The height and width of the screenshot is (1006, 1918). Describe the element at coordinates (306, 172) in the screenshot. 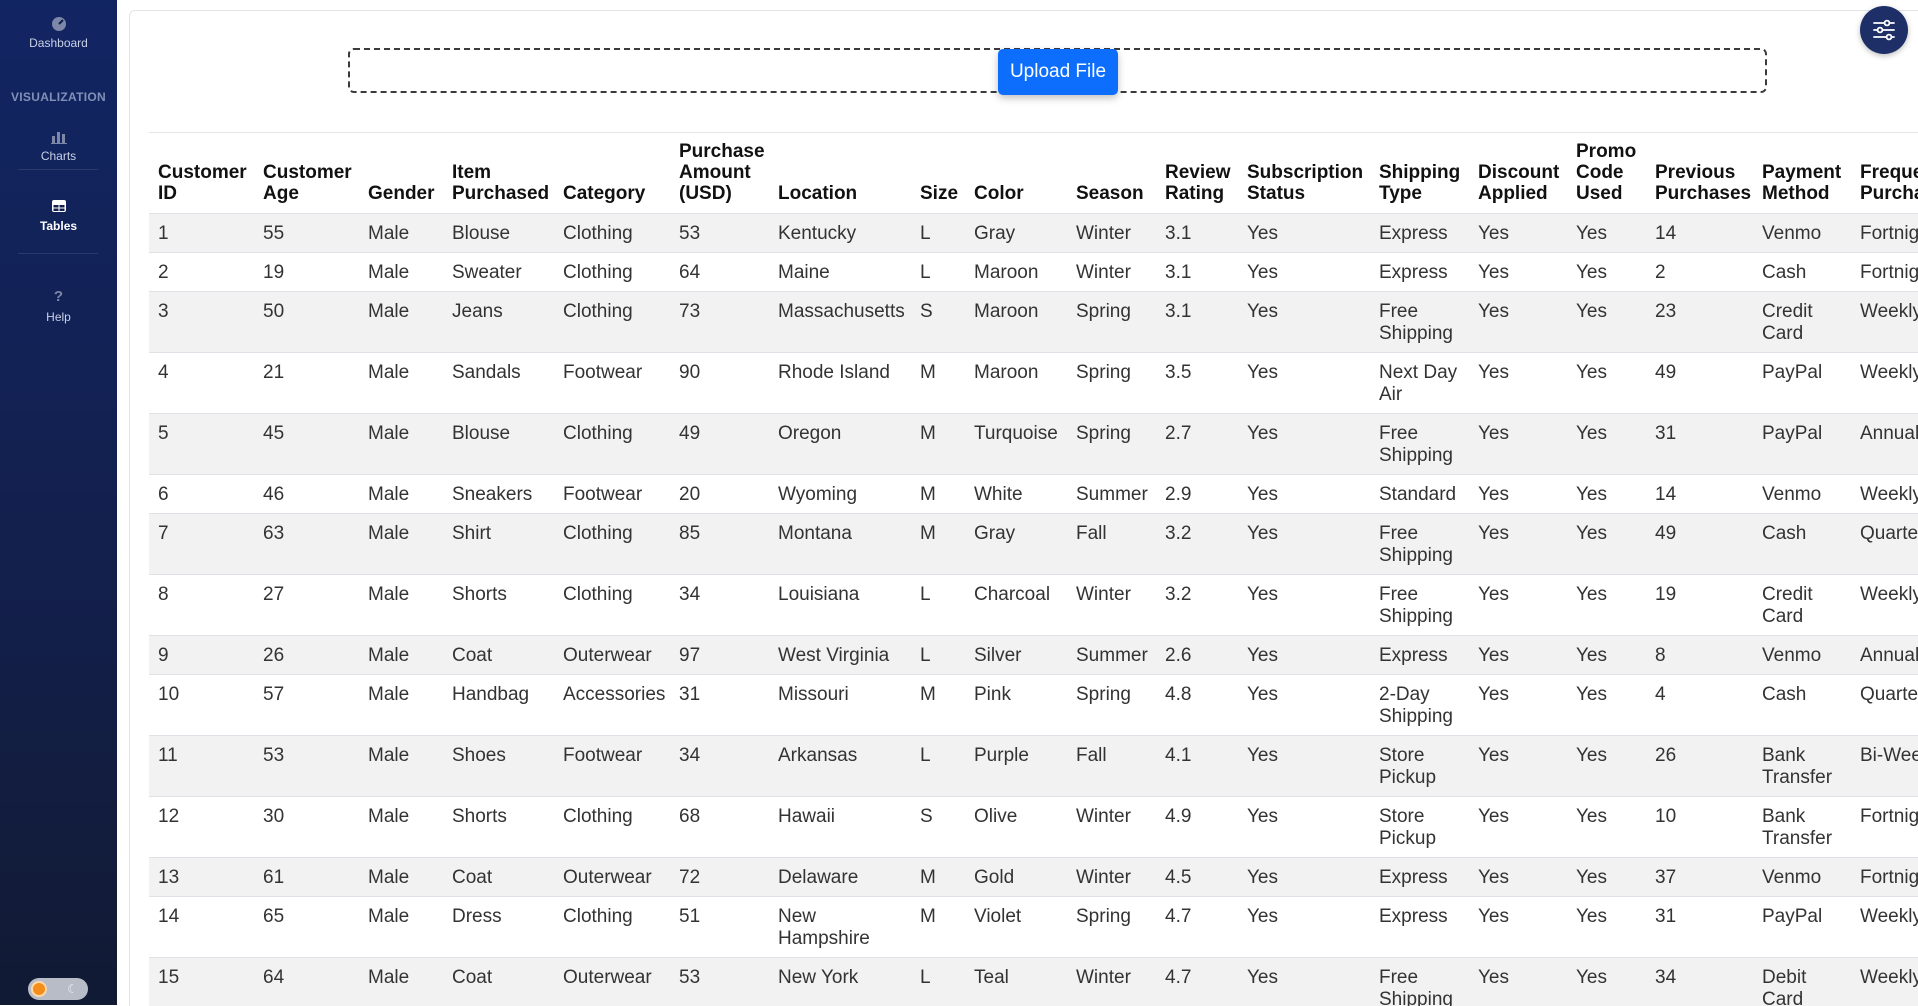

I see `column-header: Customer Age` at that location.